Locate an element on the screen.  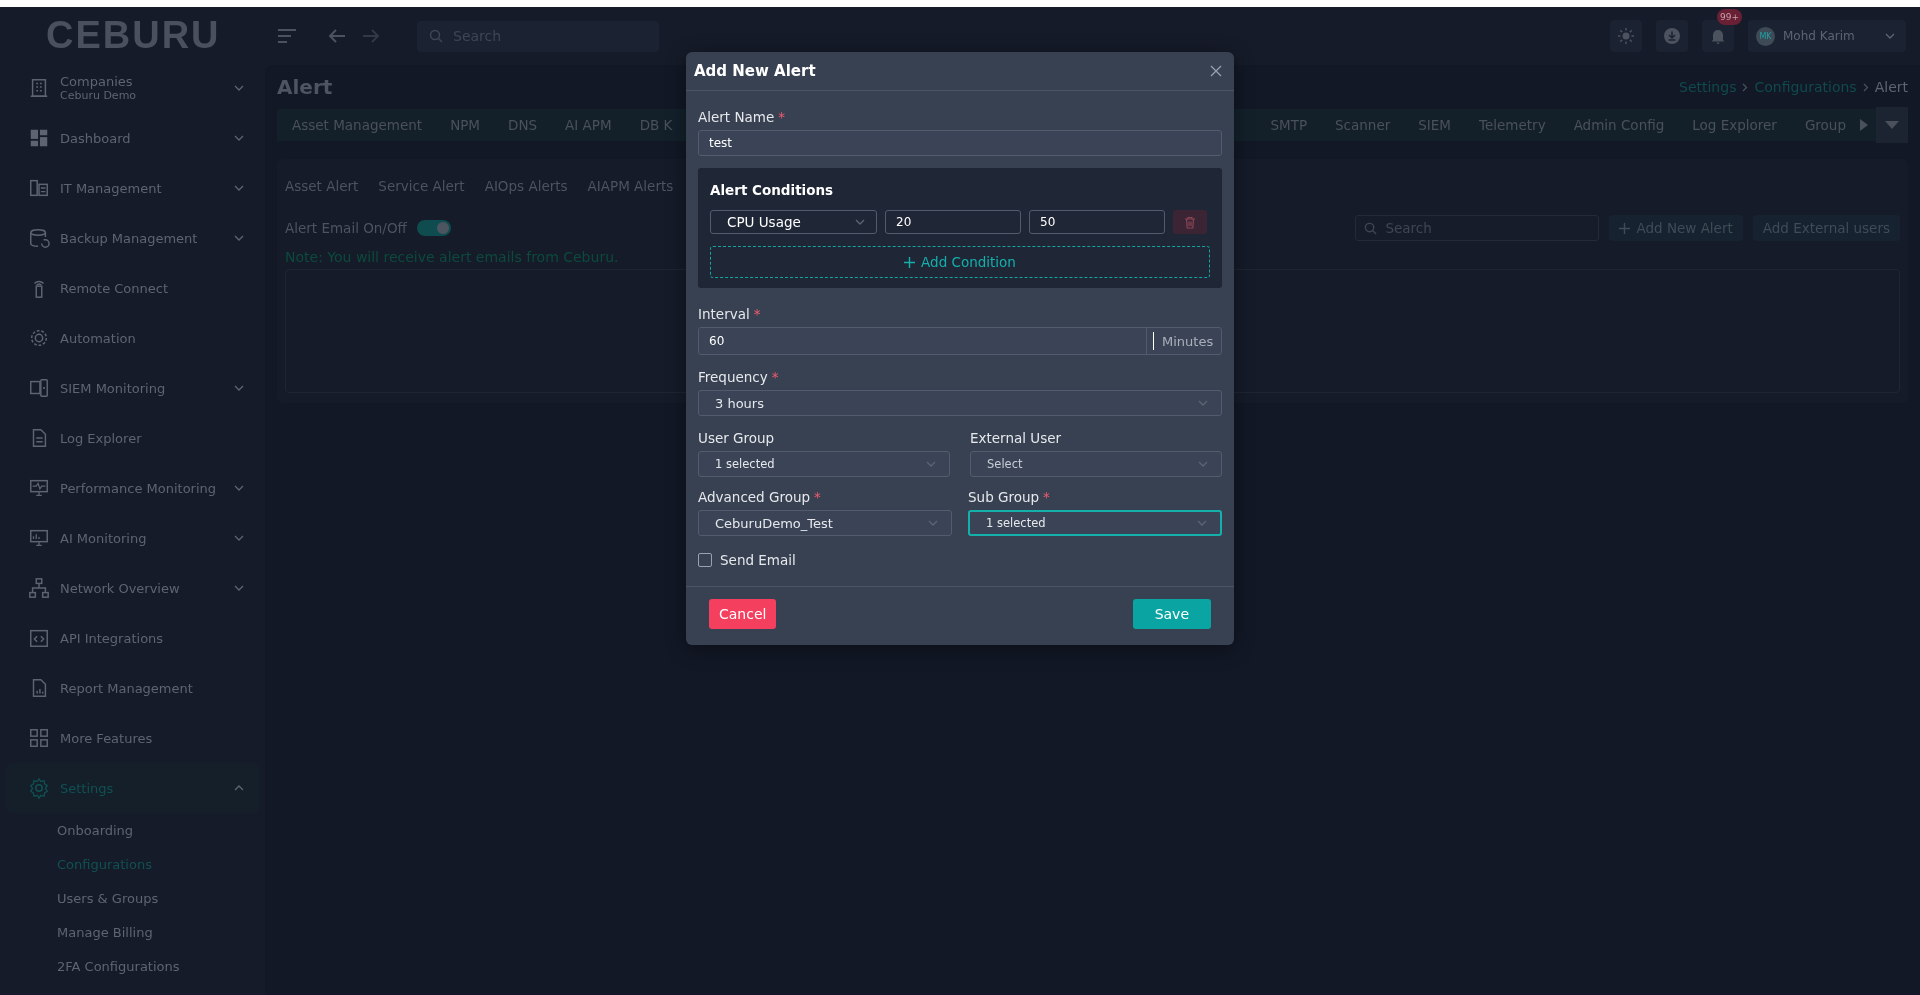
field-label: Frequency * is located at coordinates (739, 377).